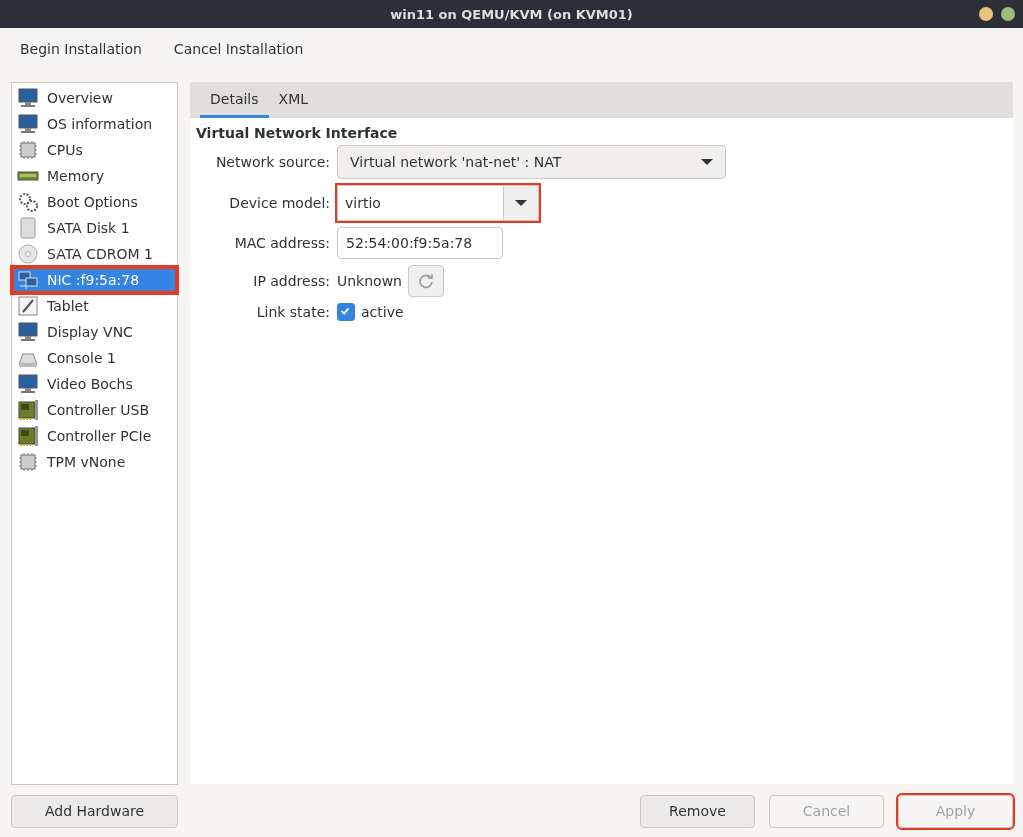 The height and width of the screenshot is (837, 1023). What do you see at coordinates (28, 254) in the screenshot?
I see `disc-icon` at bounding box center [28, 254].